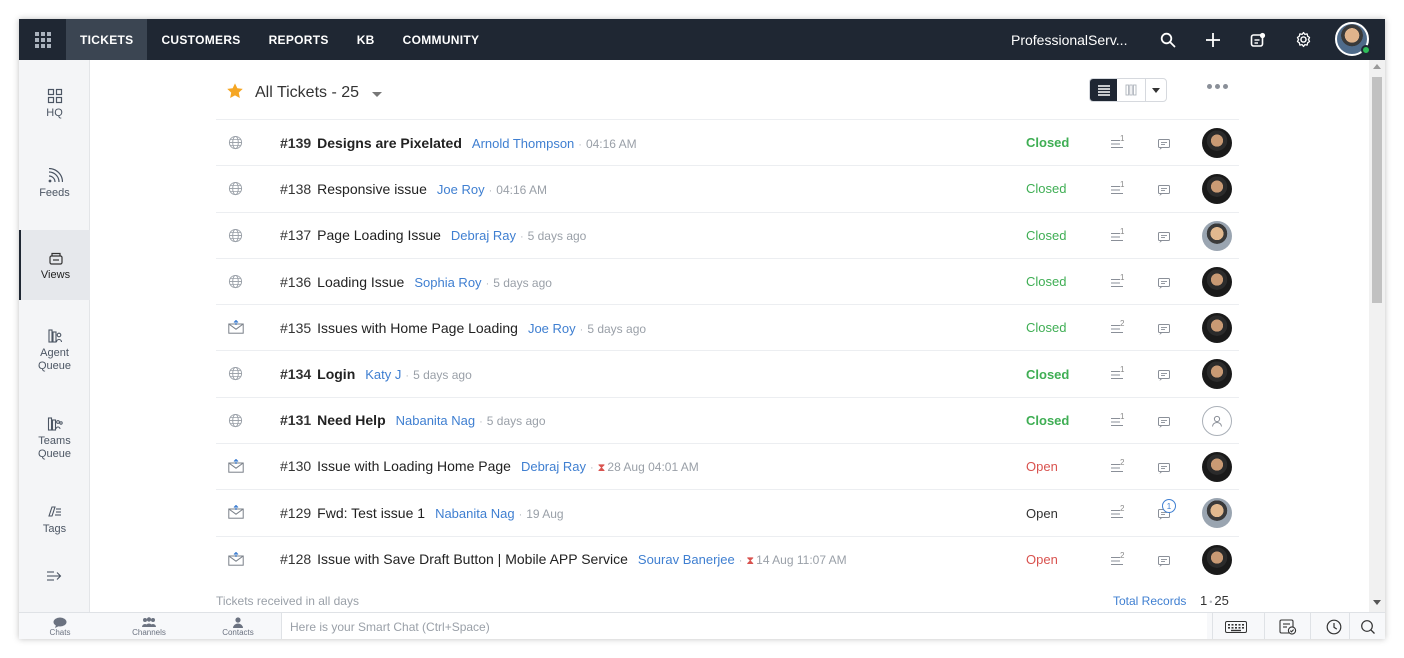 The height and width of the screenshot is (658, 1404). Describe the element at coordinates (441, 39) in the screenshot. I see `tab-community: COMMUNITY` at that location.